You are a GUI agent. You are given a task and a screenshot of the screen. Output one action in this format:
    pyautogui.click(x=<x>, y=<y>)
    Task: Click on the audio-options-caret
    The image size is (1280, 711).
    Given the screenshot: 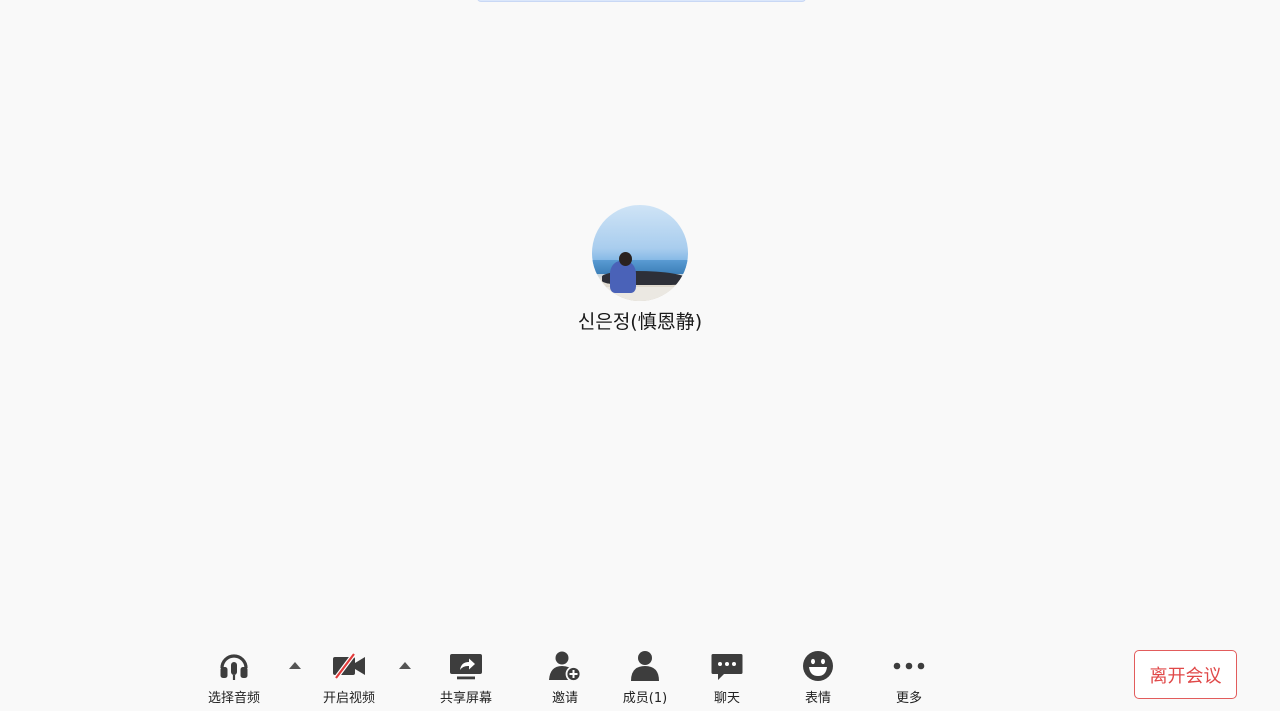 What is the action you would take?
    pyautogui.click(x=295, y=665)
    